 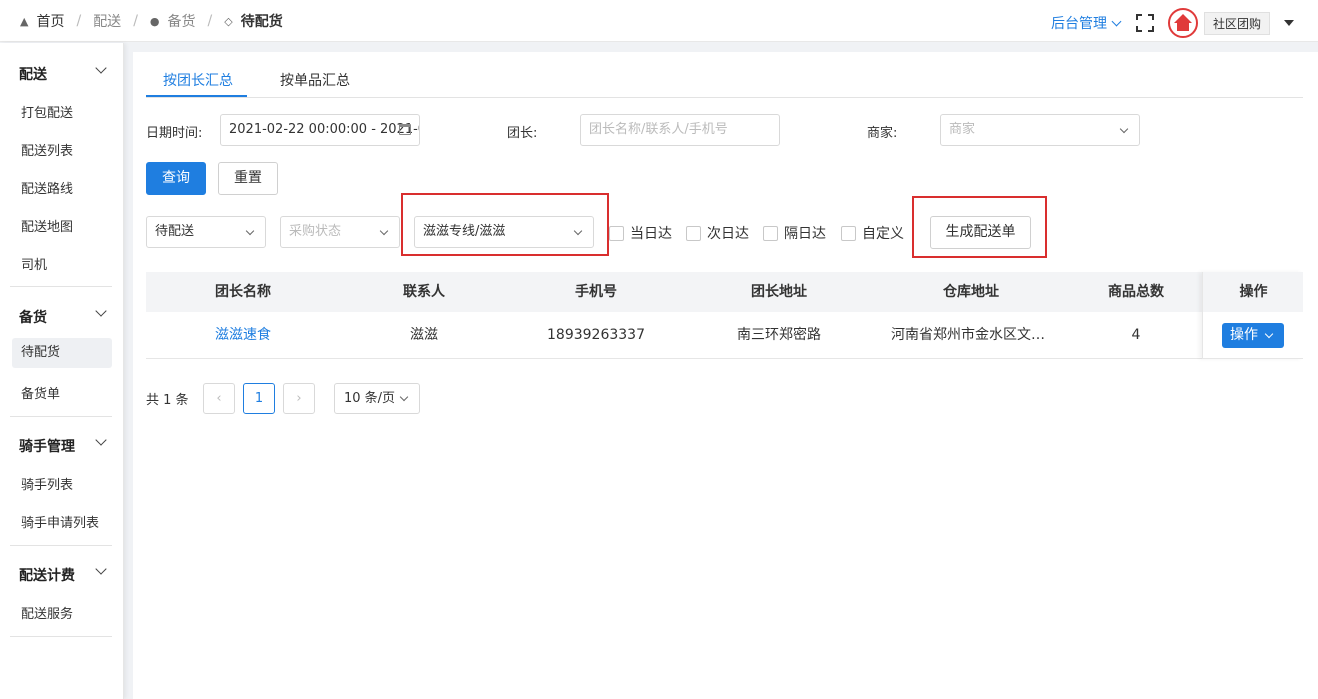 I want to click on sidebar-item-delivery-service: 配送服务, so click(x=47, y=612).